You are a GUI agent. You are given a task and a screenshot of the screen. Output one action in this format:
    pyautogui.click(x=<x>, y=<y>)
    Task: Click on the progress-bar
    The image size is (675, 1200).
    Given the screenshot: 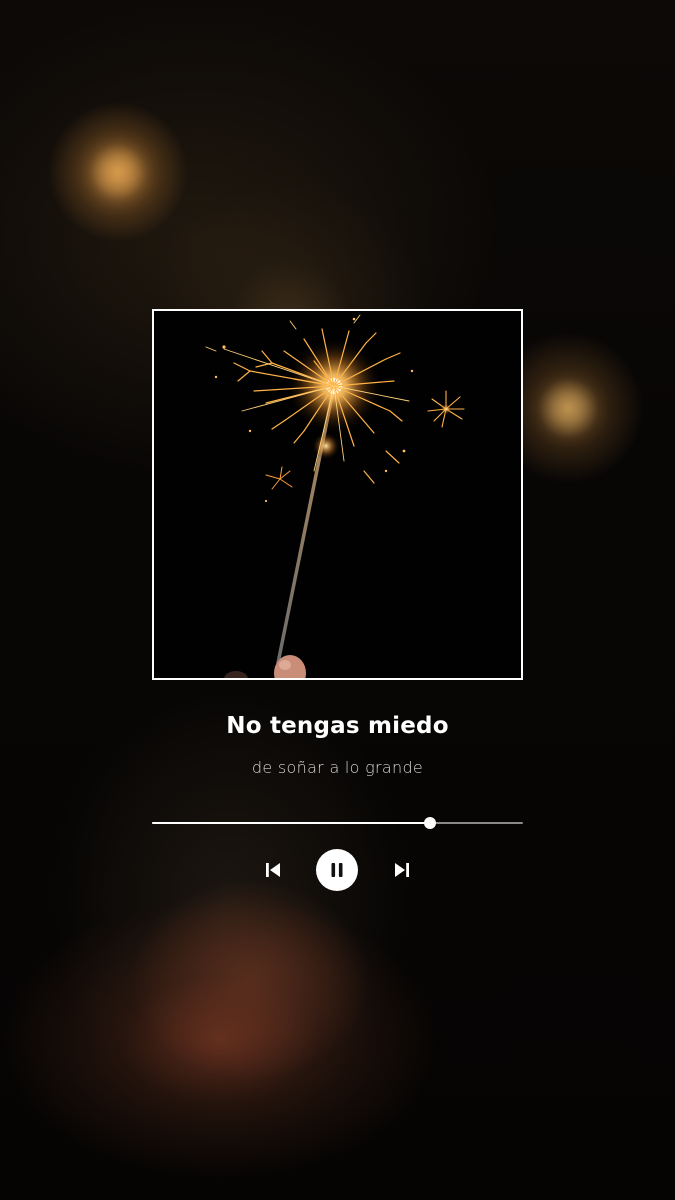 What is the action you would take?
    pyautogui.click(x=337, y=823)
    